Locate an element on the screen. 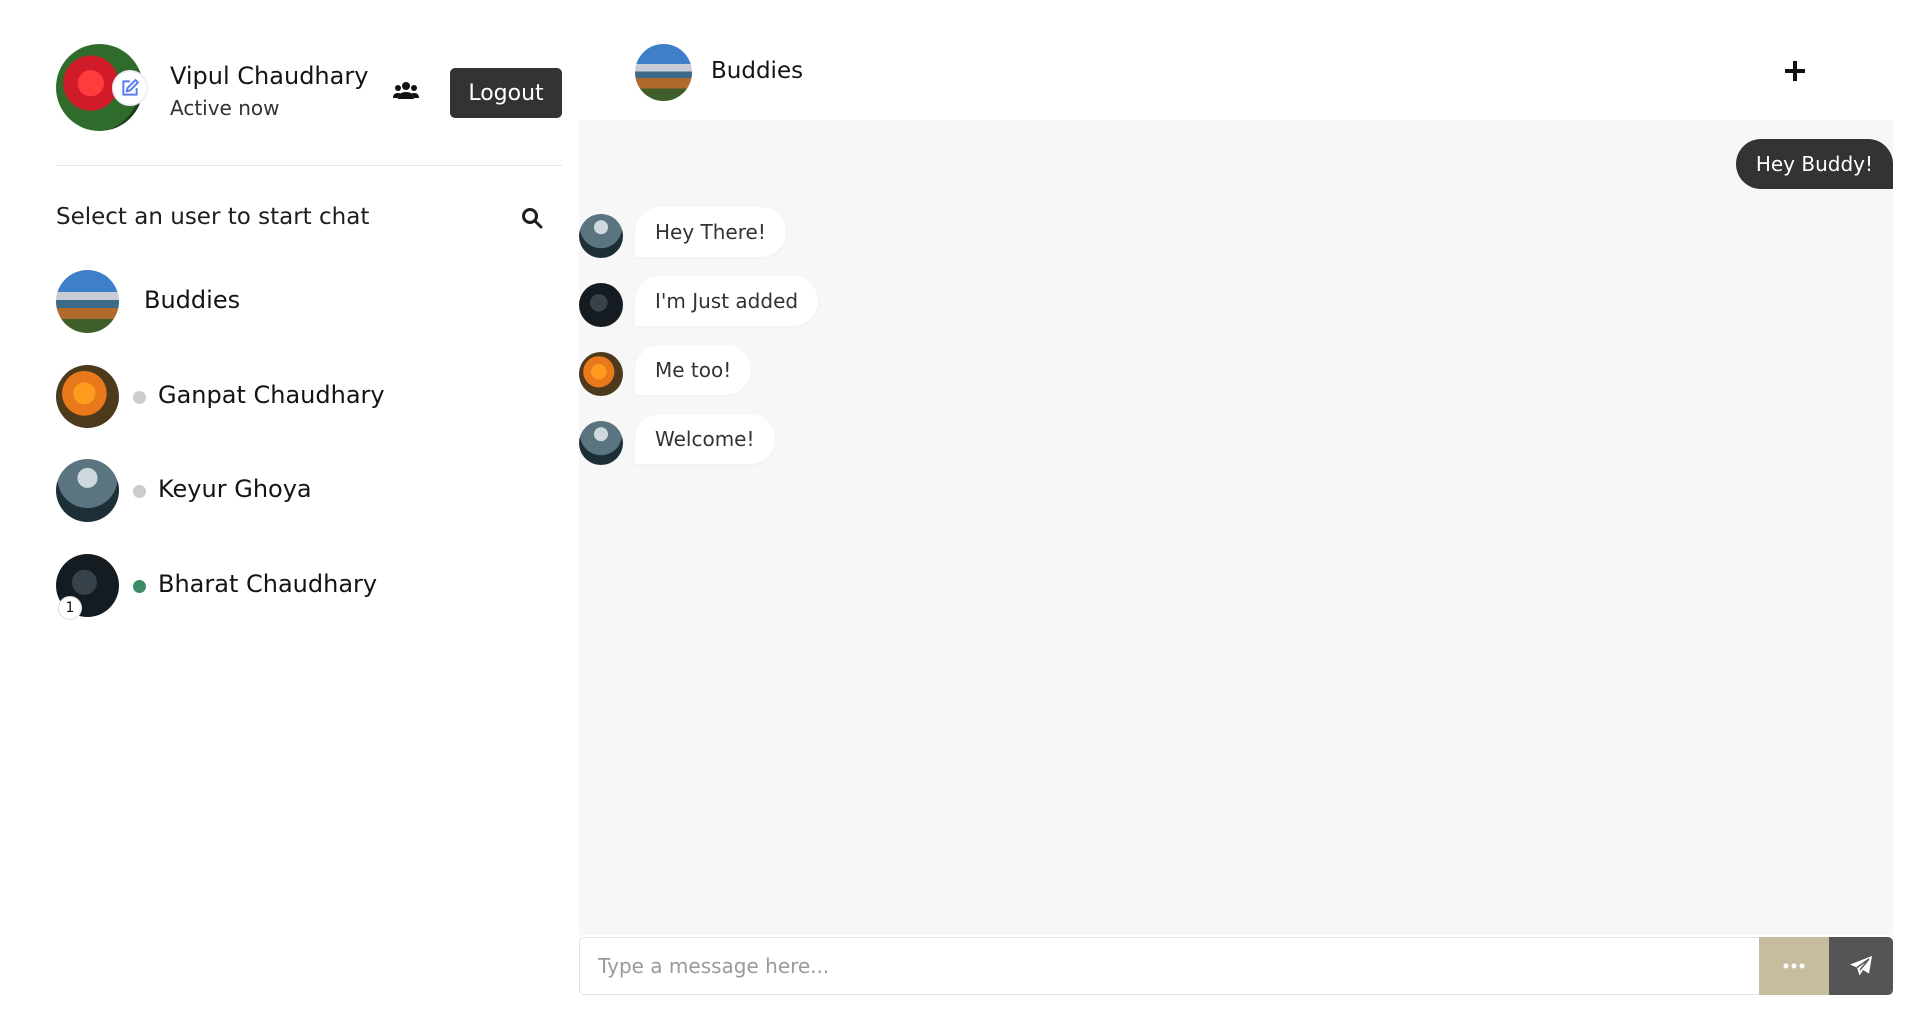 The width and height of the screenshot is (1920, 1013). user-name: Buddies is located at coordinates (192, 300).